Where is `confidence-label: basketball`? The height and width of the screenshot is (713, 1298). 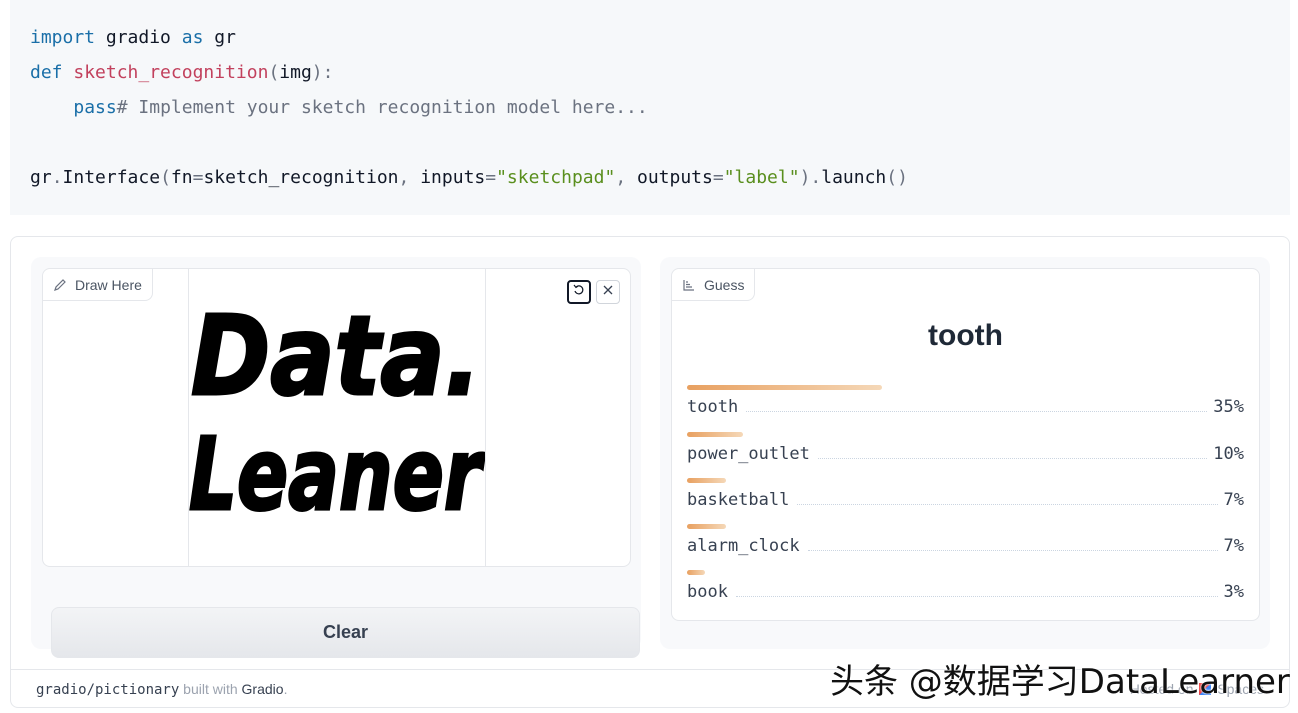 confidence-label: basketball is located at coordinates (738, 500).